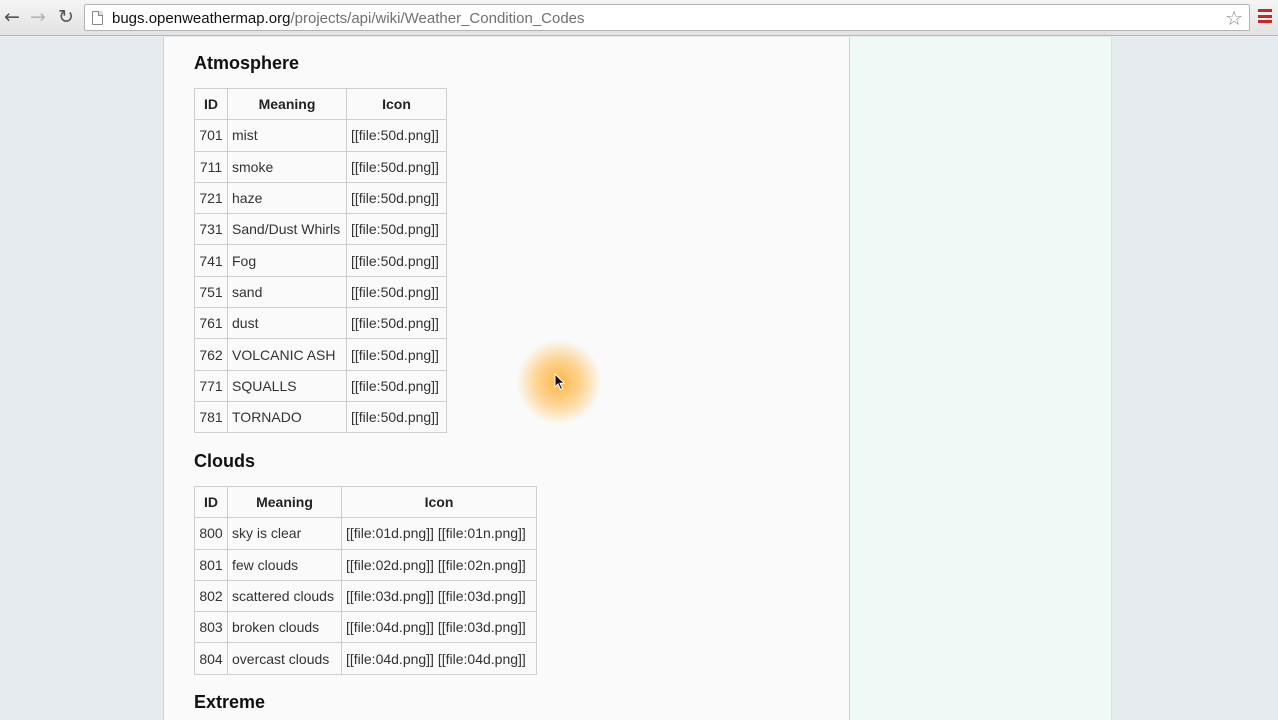 The width and height of the screenshot is (1278, 720). What do you see at coordinates (211, 354) in the screenshot?
I see `cell-id: 762` at bounding box center [211, 354].